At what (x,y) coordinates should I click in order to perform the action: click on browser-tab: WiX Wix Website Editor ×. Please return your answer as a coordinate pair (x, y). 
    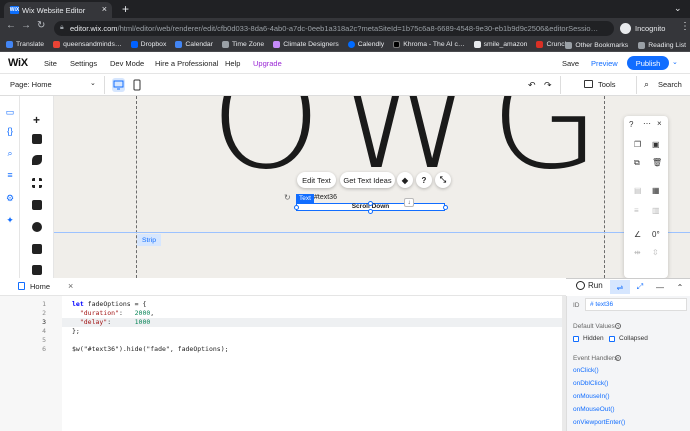
    Looking at the image, I should click on (58, 10).